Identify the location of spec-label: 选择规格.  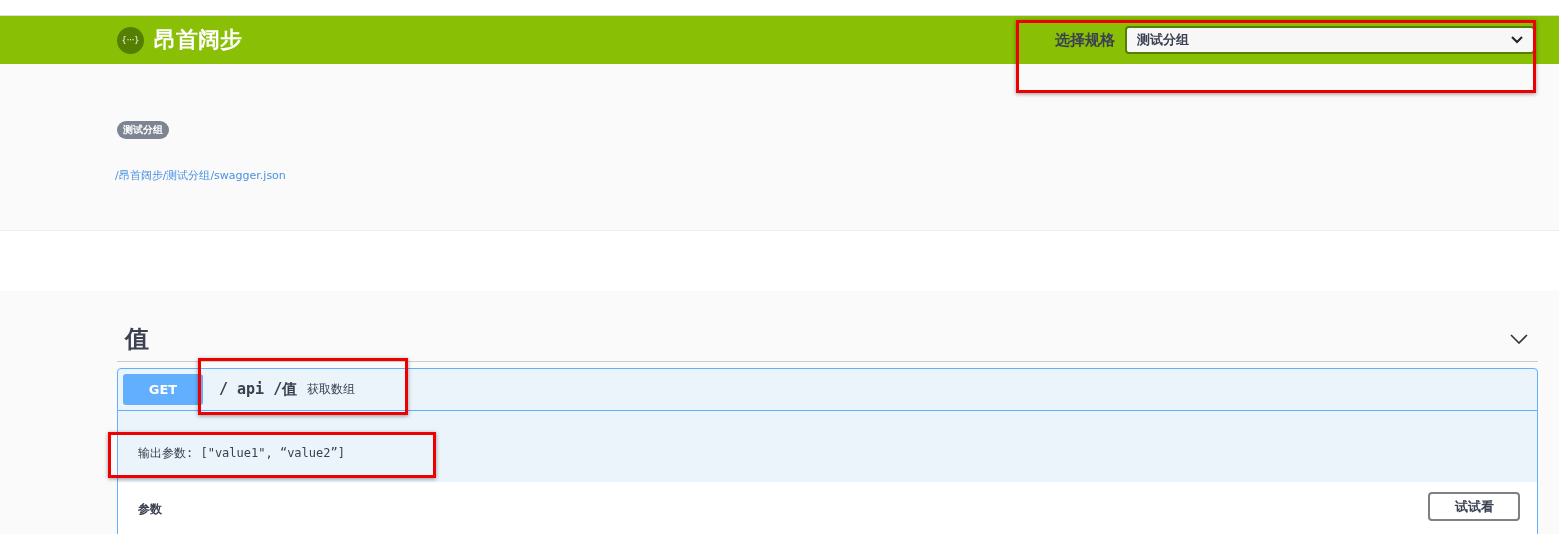
(1085, 40).